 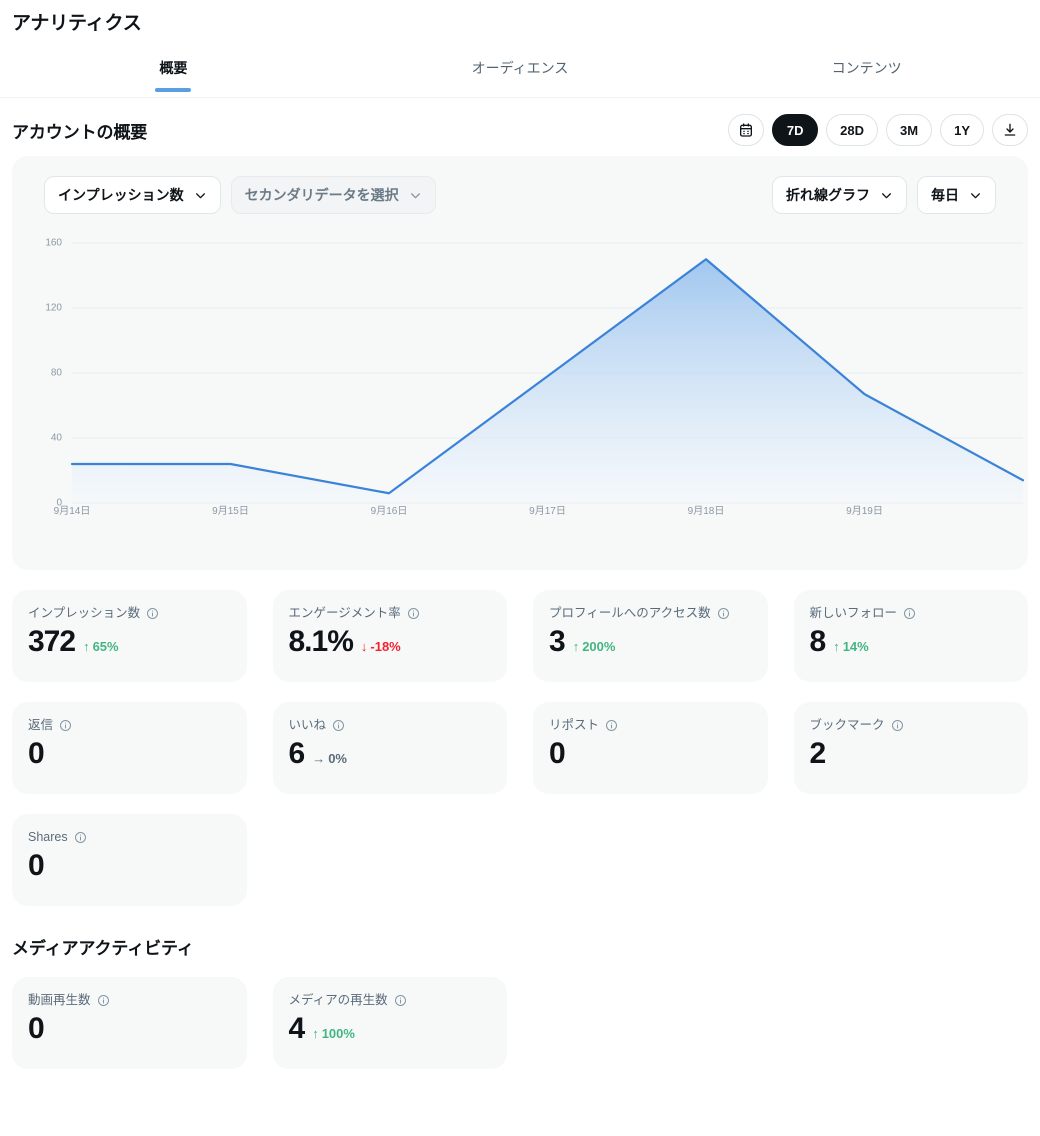 I want to click on metrics-grid-row-2: 返信 0 いいね 6 → 0% リポスト 0 ブックマーク 2, so click(x=520, y=738).